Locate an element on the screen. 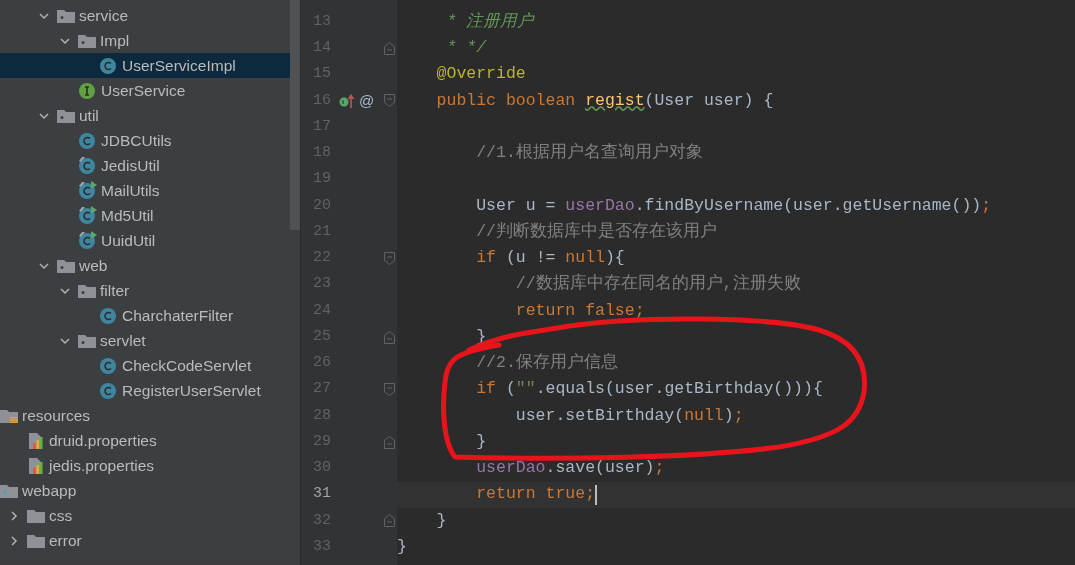 Image resolution: width=1075 pixels, height=565 pixels. tree-item-label: util is located at coordinates (89, 115).